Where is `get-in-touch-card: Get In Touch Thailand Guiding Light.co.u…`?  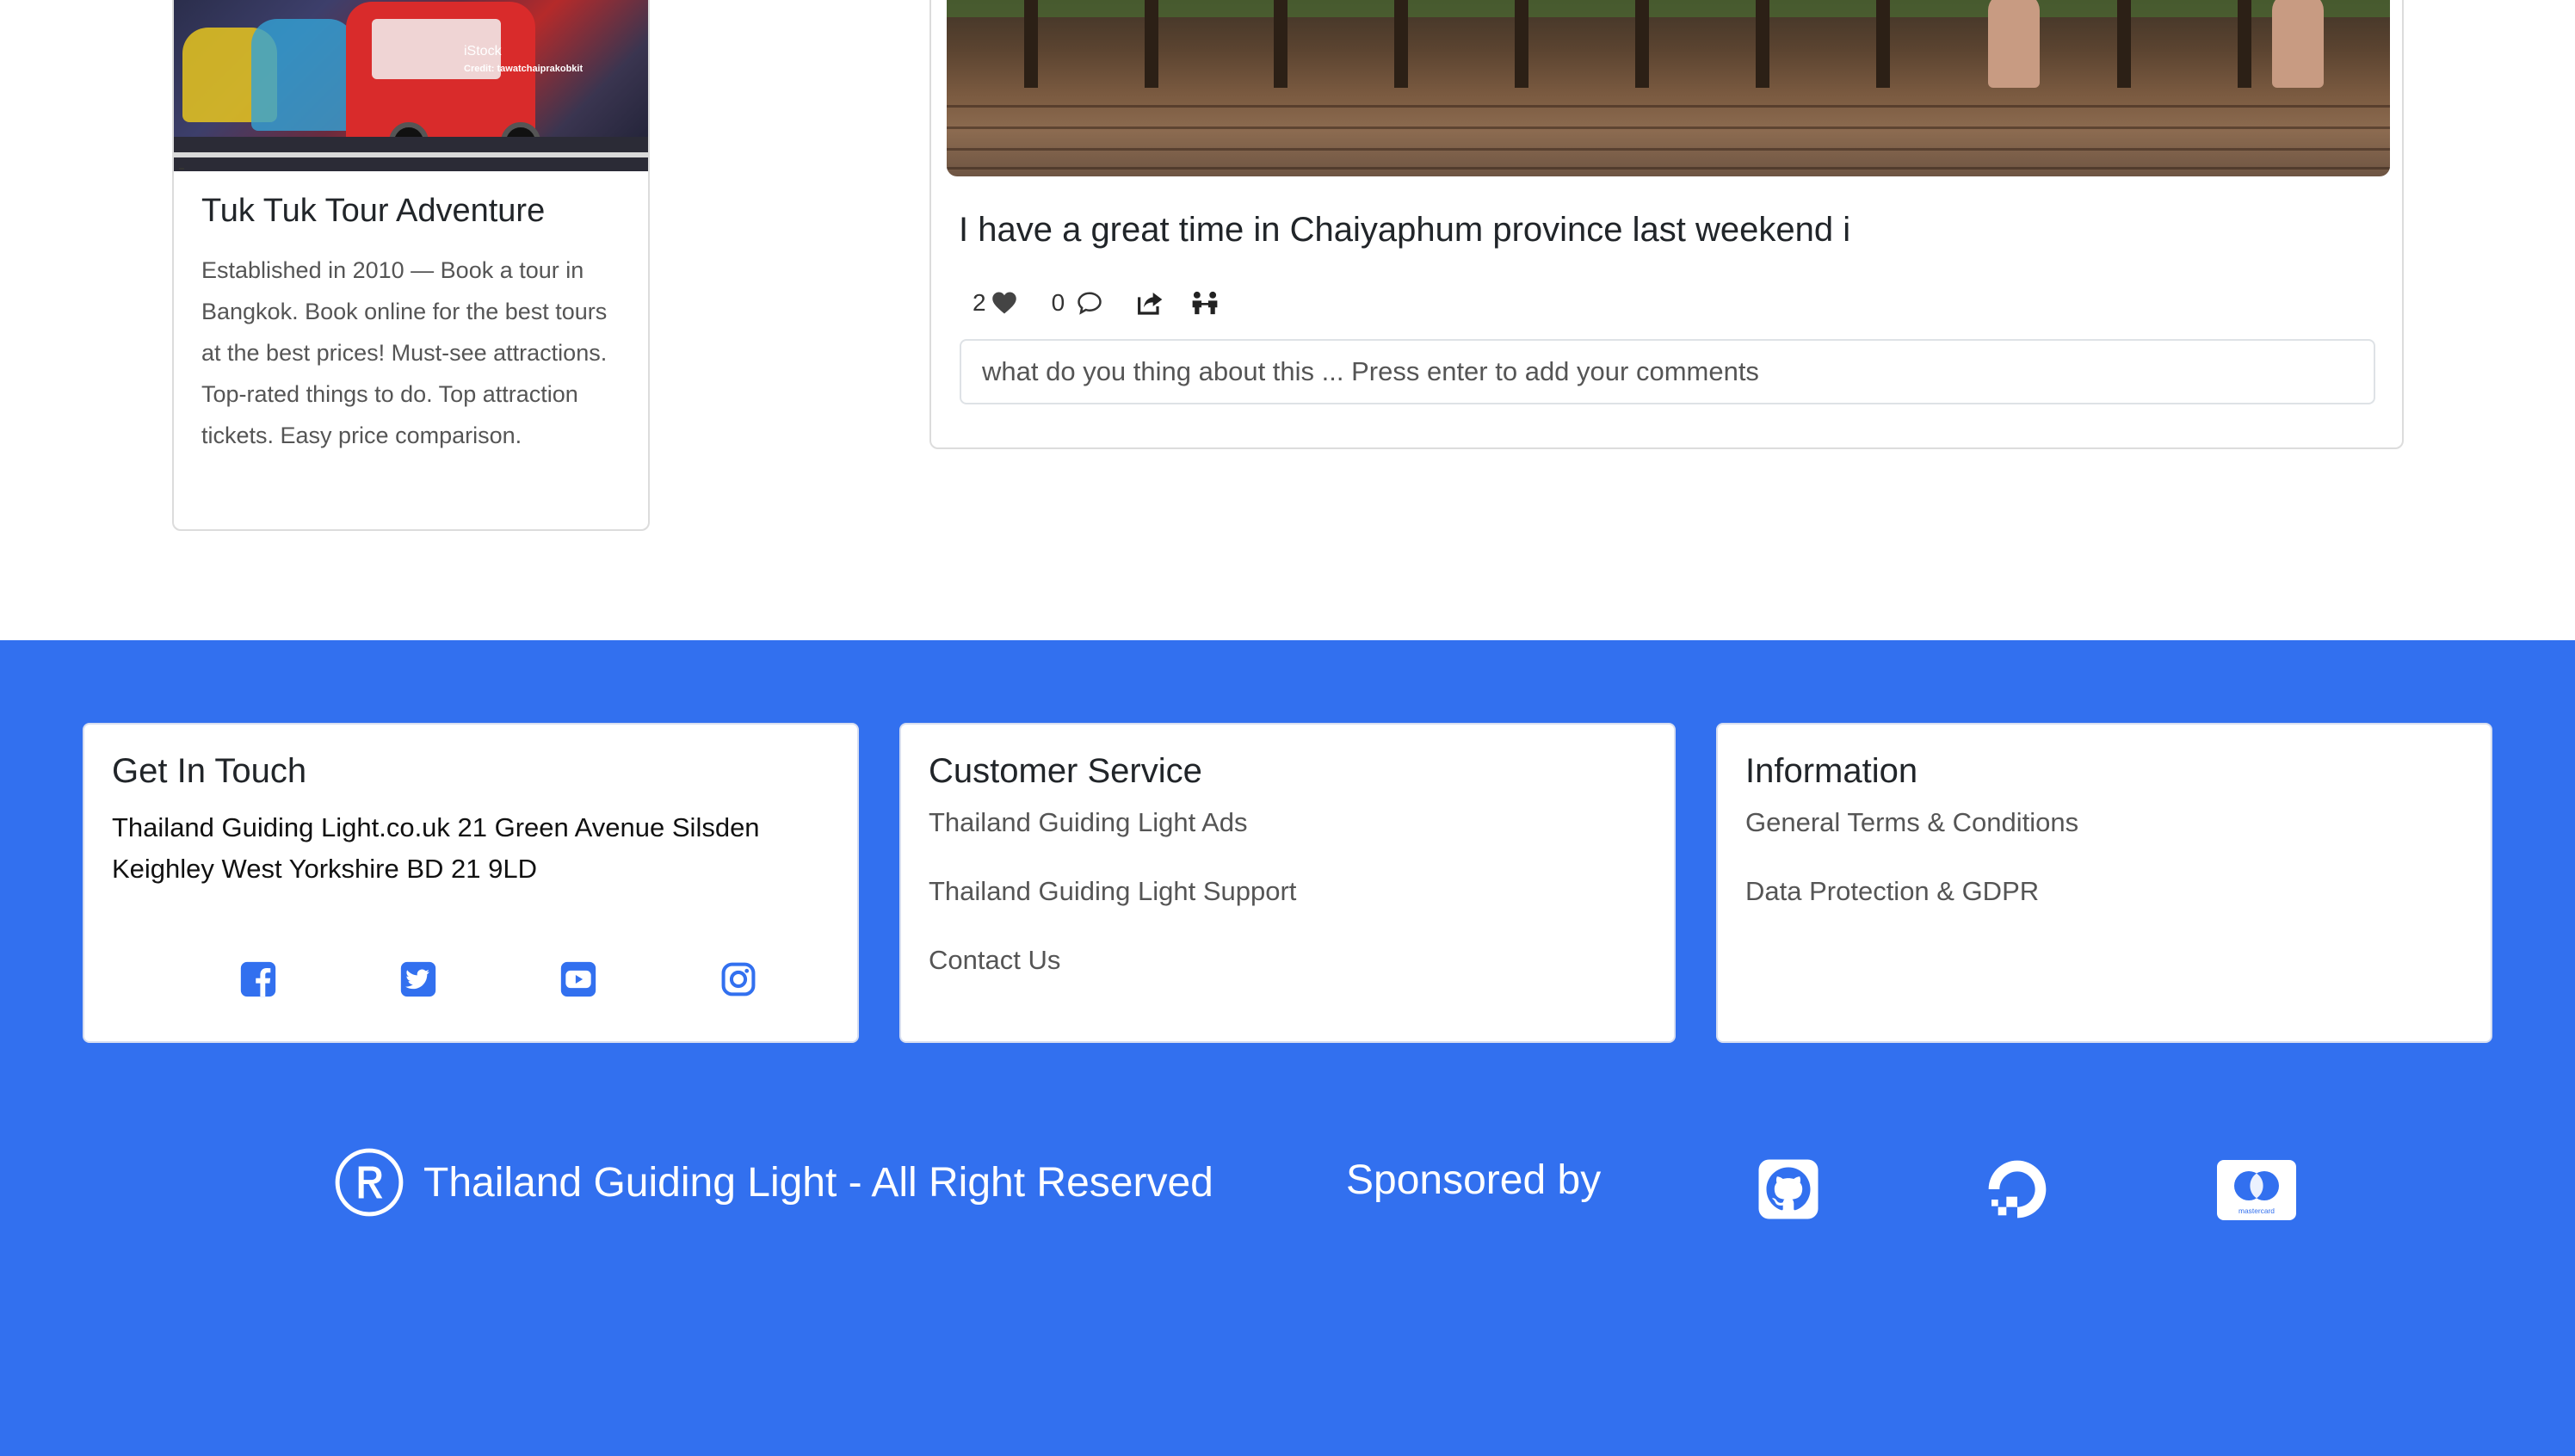 get-in-touch-card: Get In Touch Thailand Guiding Light.co.u… is located at coordinates (471, 883).